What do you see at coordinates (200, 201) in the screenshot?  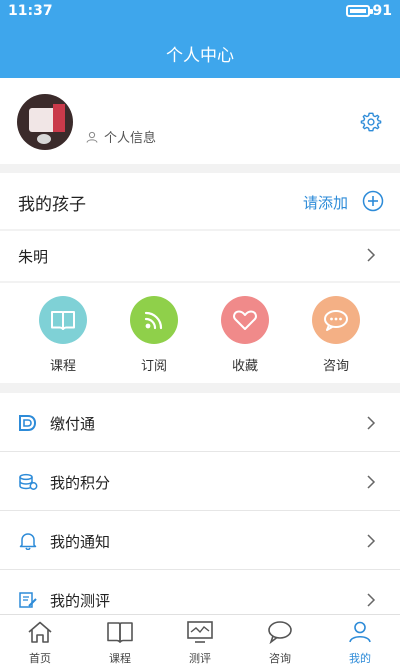 I see `my-kids-section: 我的孩子 请添加` at bounding box center [200, 201].